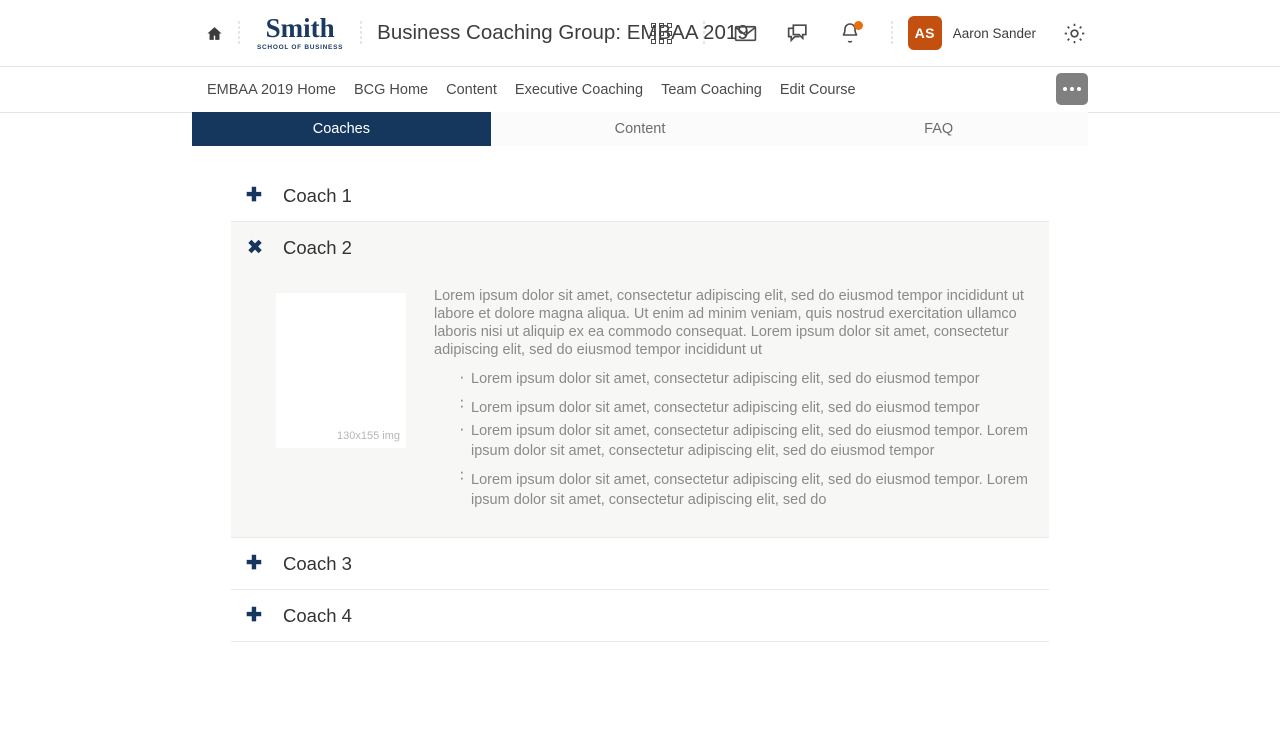 The image size is (1280, 746). I want to click on tab-content: Content, so click(640, 129).